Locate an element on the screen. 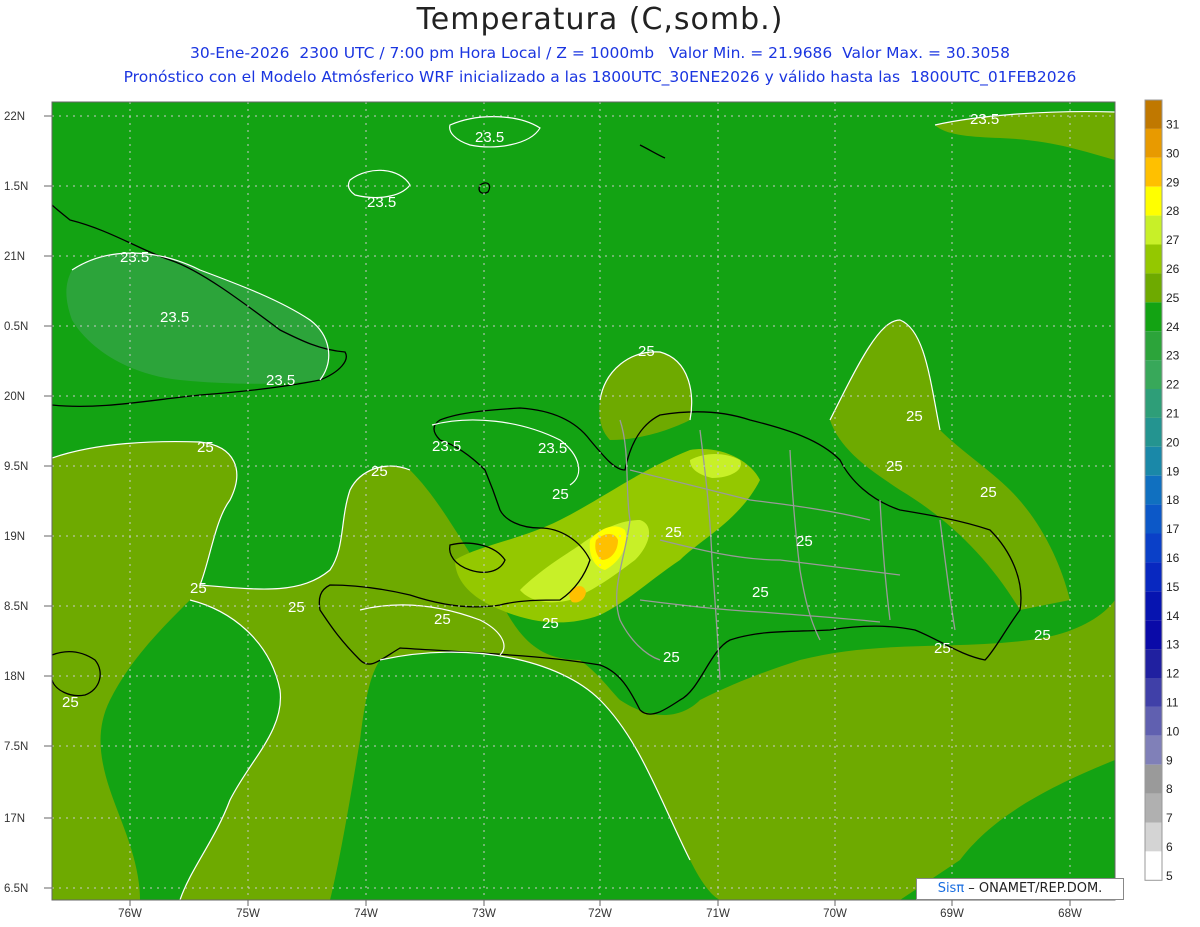 Image resolution: width=1200 pixels, height=927 pixels. colorbar-label: 30 is located at coordinates (1173, 153).